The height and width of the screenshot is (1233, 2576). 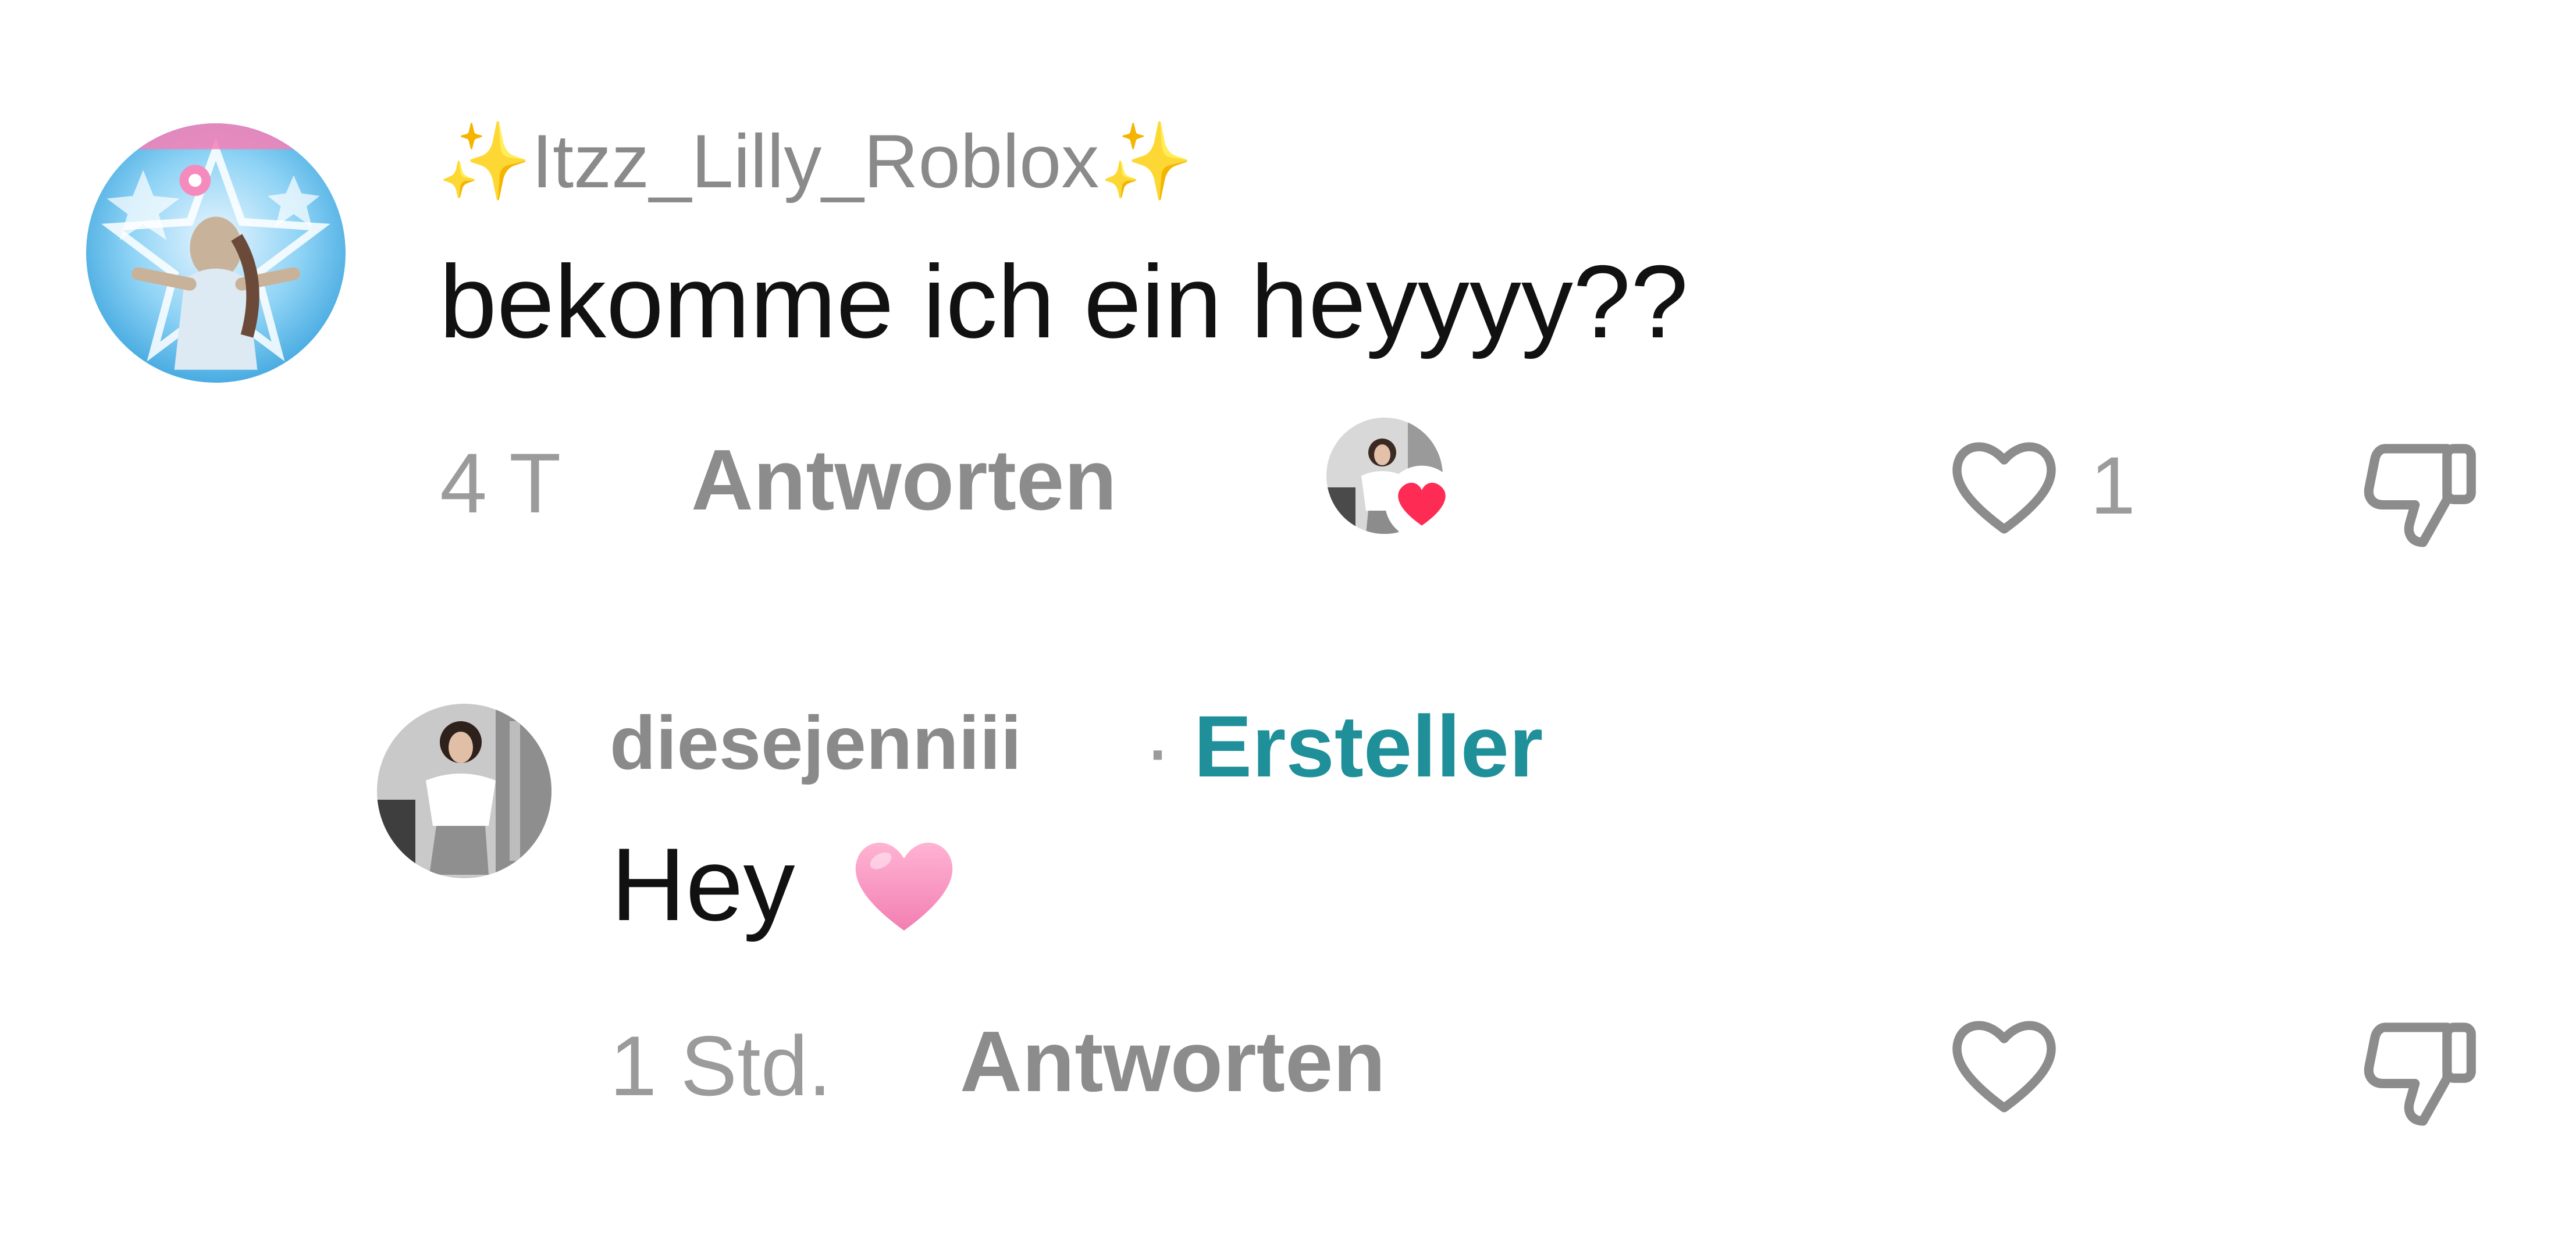 What do you see at coordinates (816, 743) in the screenshot?
I see `reply-author-username: diesejenniii` at bounding box center [816, 743].